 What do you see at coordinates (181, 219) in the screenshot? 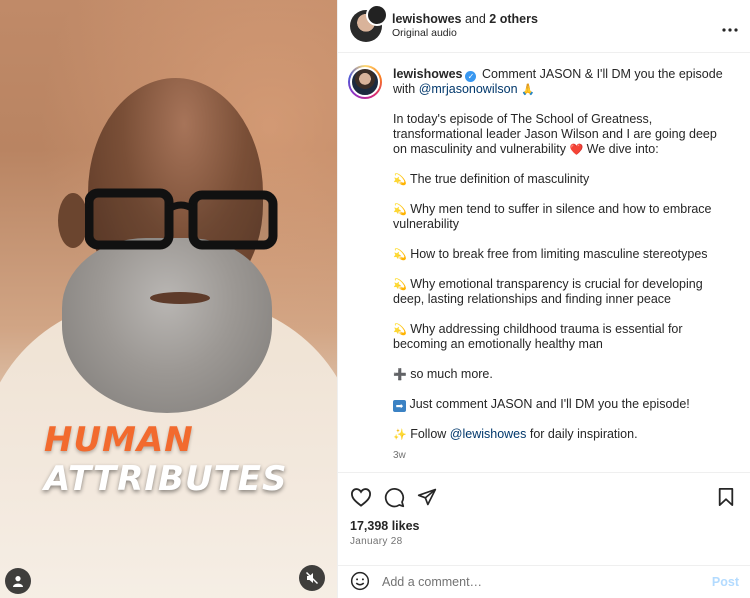
I see `glasses` at bounding box center [181, 219].